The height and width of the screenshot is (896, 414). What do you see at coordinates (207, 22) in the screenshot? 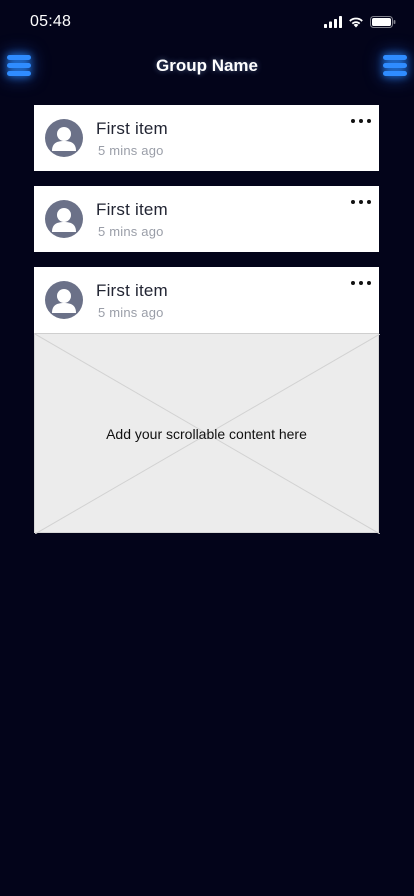
I see `status-bar: 05:48` at bounding box center [207, 22].